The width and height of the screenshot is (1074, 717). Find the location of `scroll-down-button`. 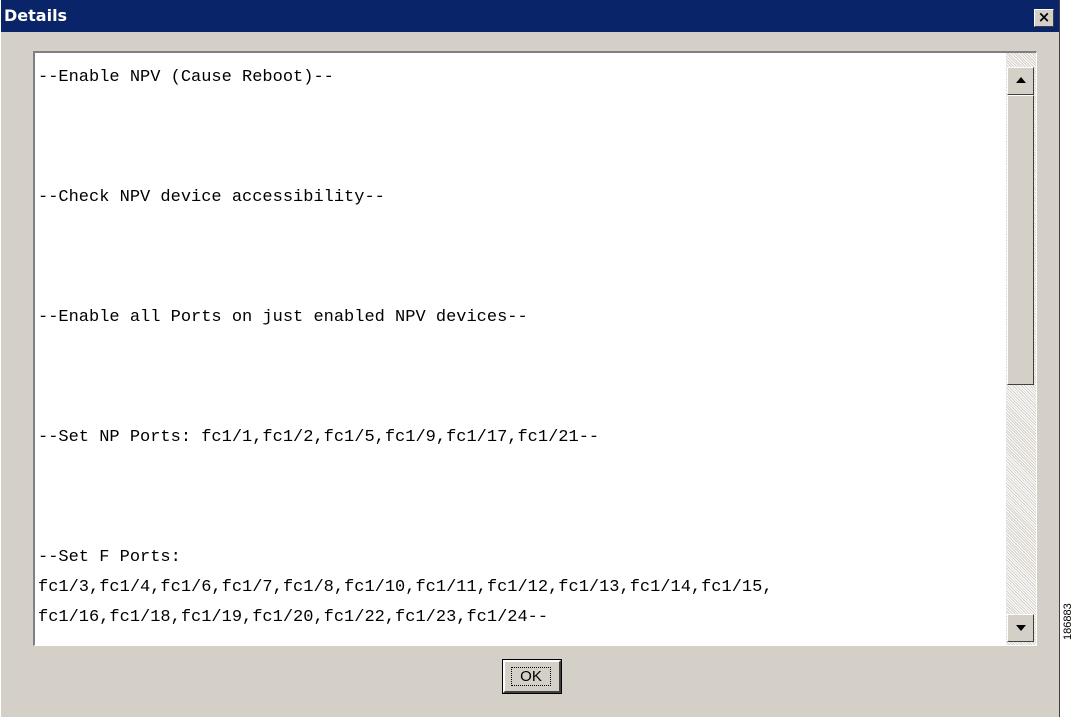

scroll-down-button is located at coordinates (1020, 628).